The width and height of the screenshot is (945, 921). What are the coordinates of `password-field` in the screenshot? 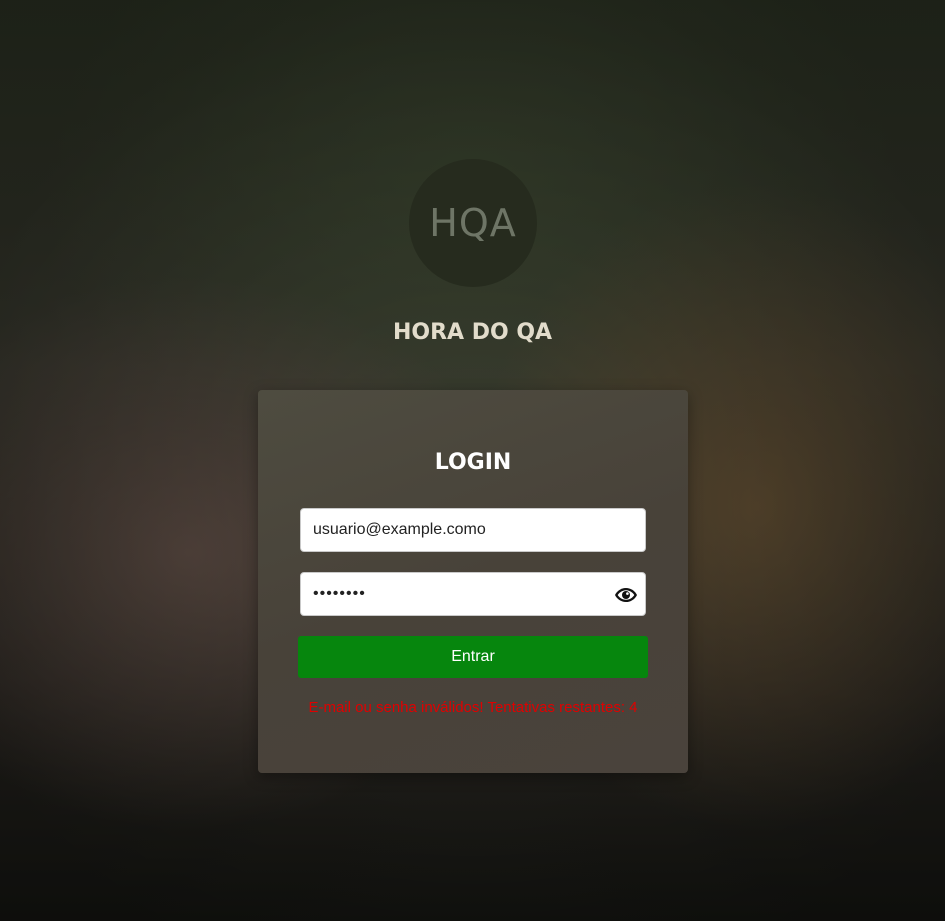 It's located at (473, 594).